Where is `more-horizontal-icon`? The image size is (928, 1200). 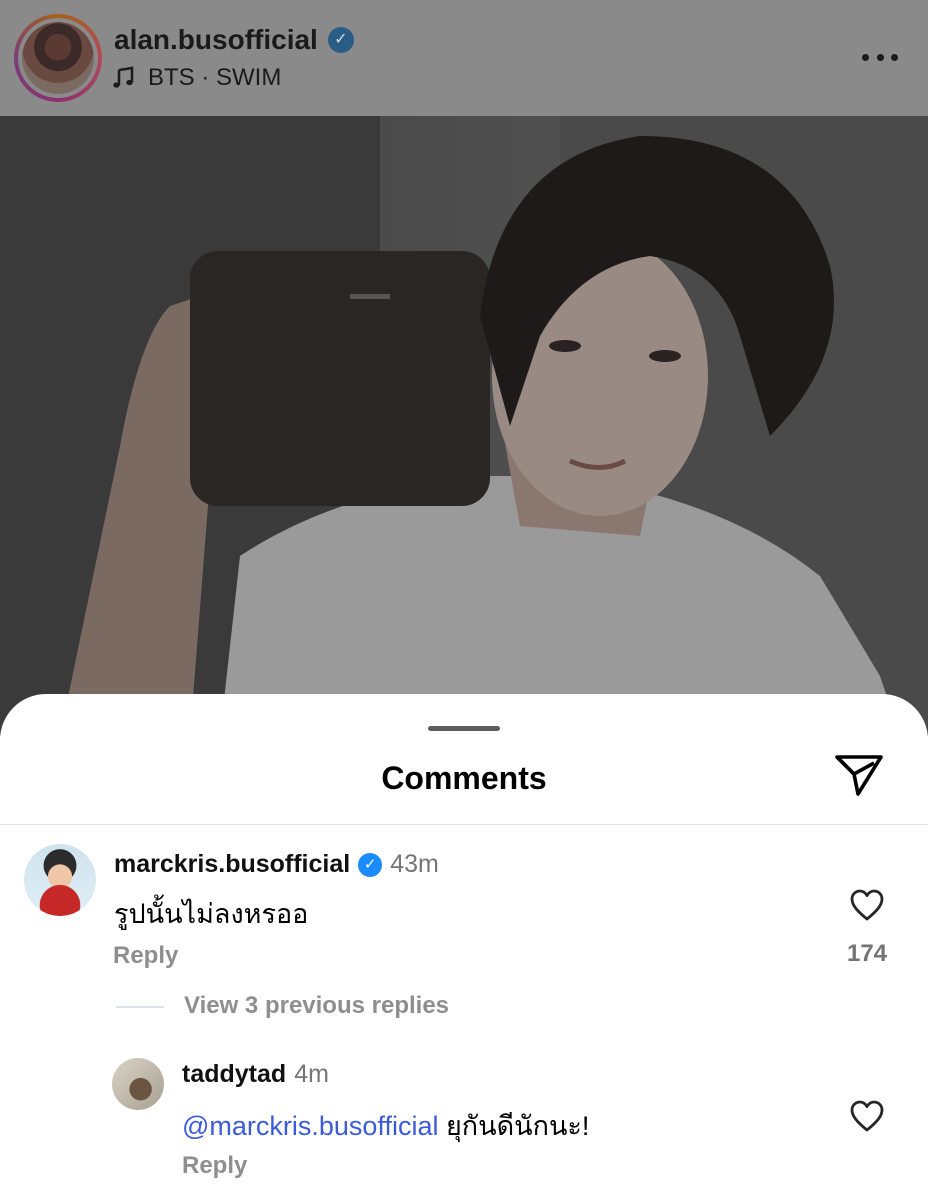
more-horizontal-icon is located at coordinates (880, 57).